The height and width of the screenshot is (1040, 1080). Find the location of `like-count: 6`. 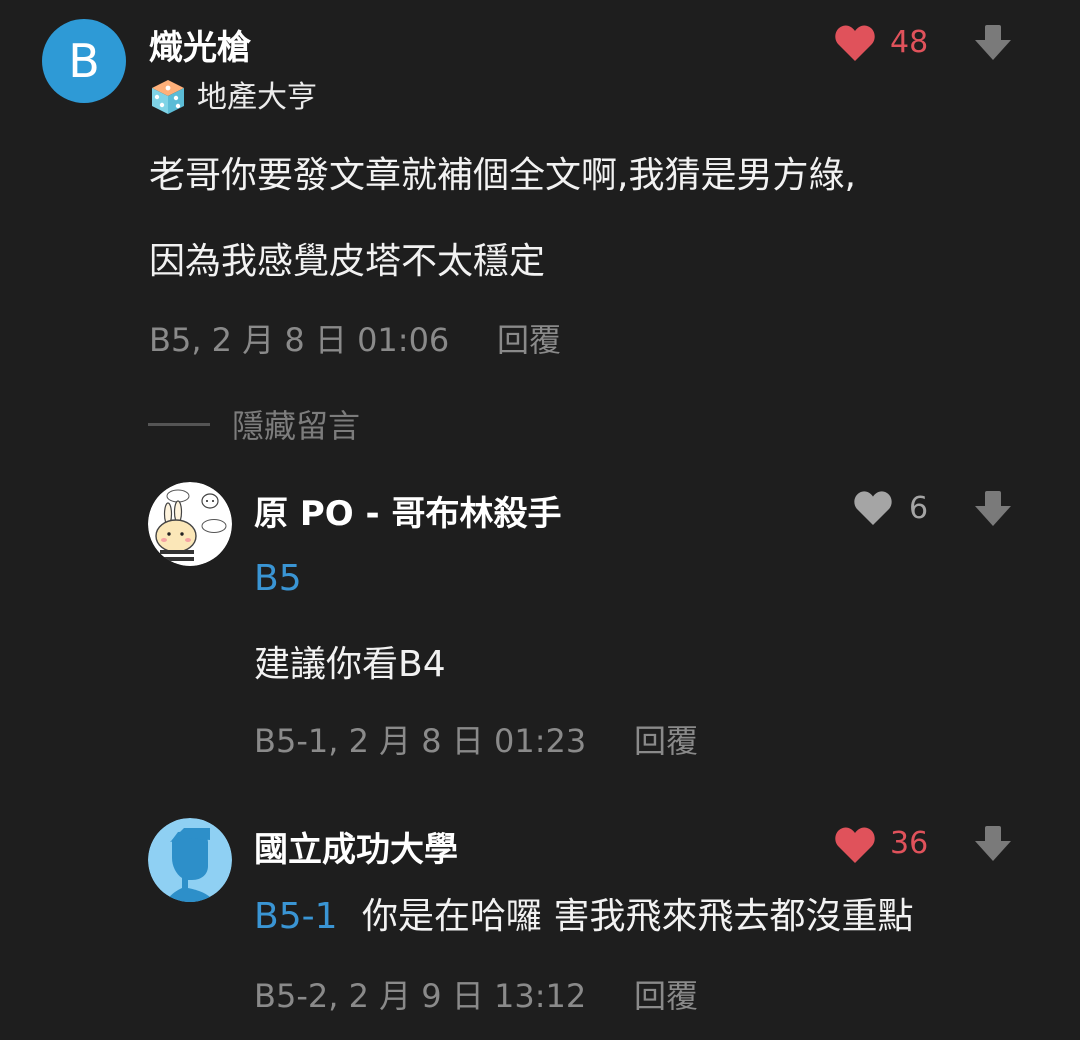

like-count: 6 is located at coordinates (919, 508).